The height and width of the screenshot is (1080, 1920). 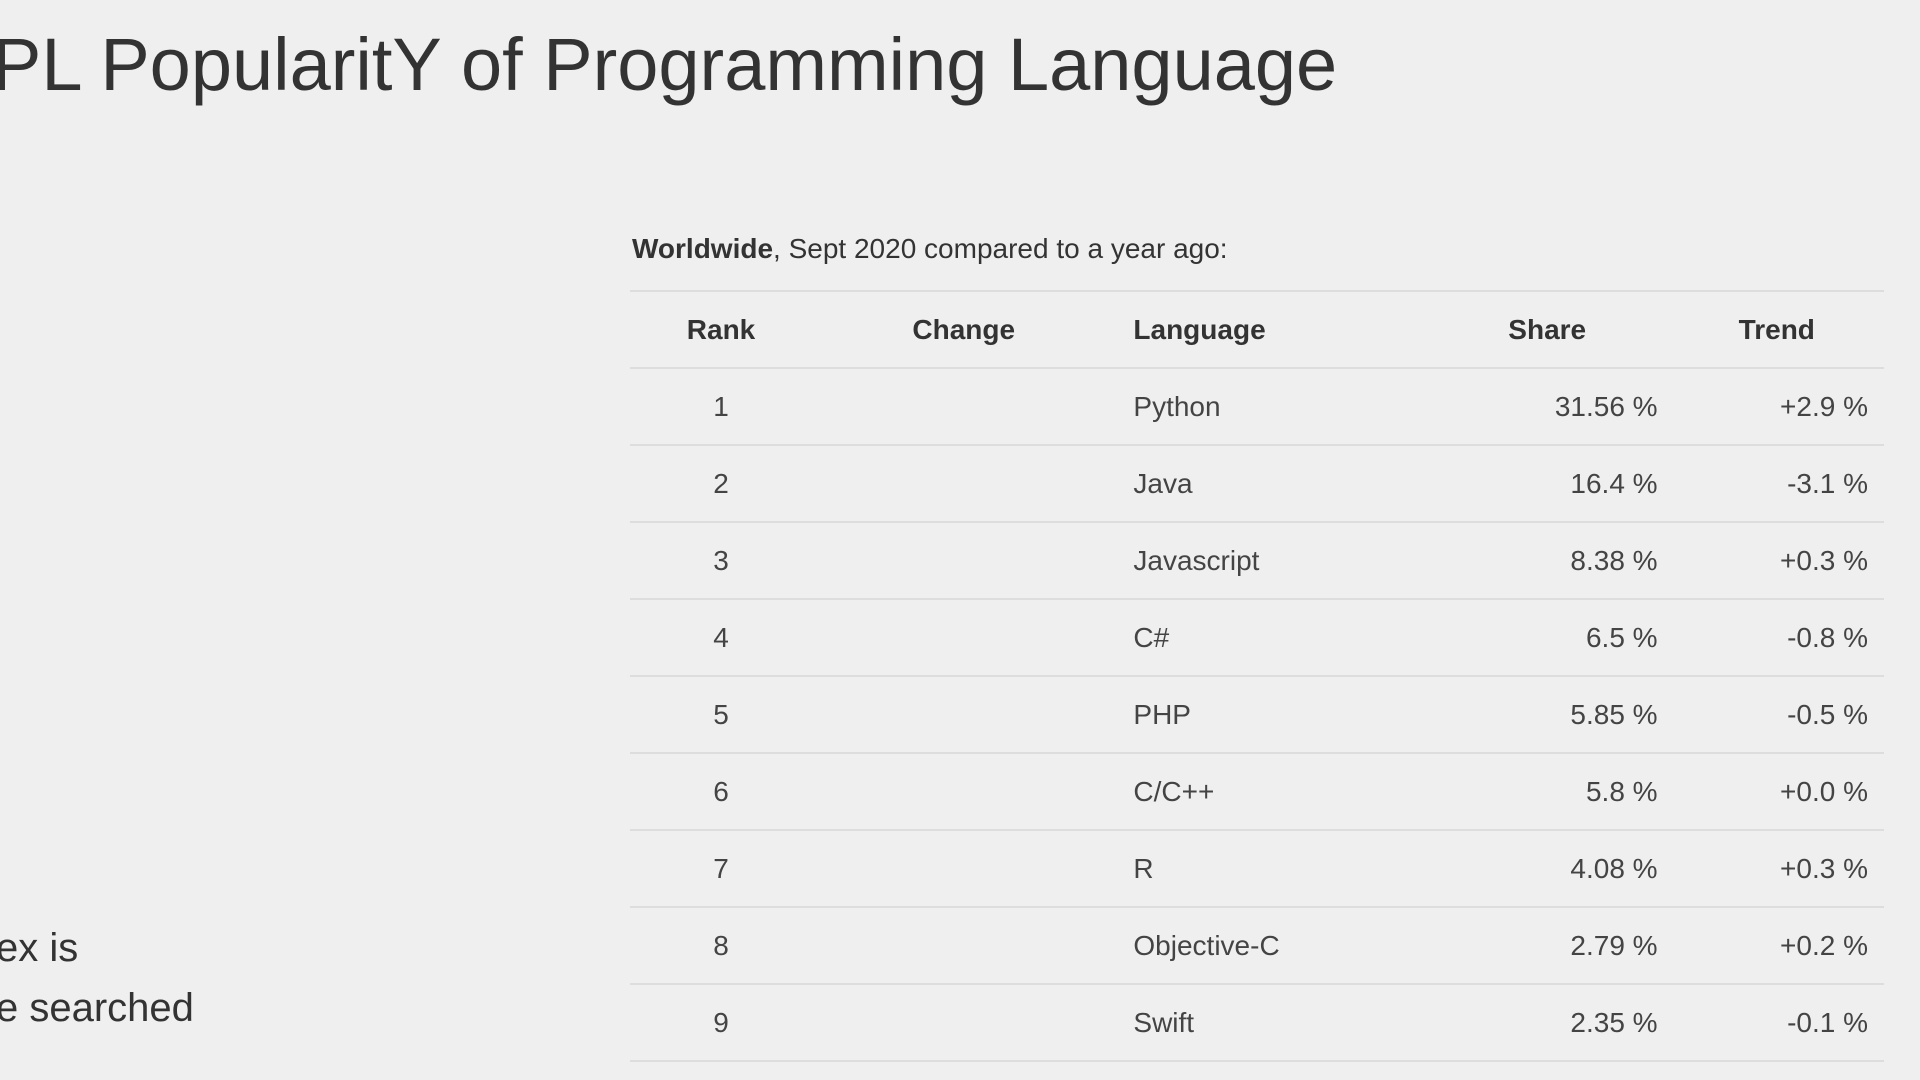 What do you see at coordinates (721, 483) in the screenshot?
I see `cell-rank: 2` at bounding box center [721, 483].